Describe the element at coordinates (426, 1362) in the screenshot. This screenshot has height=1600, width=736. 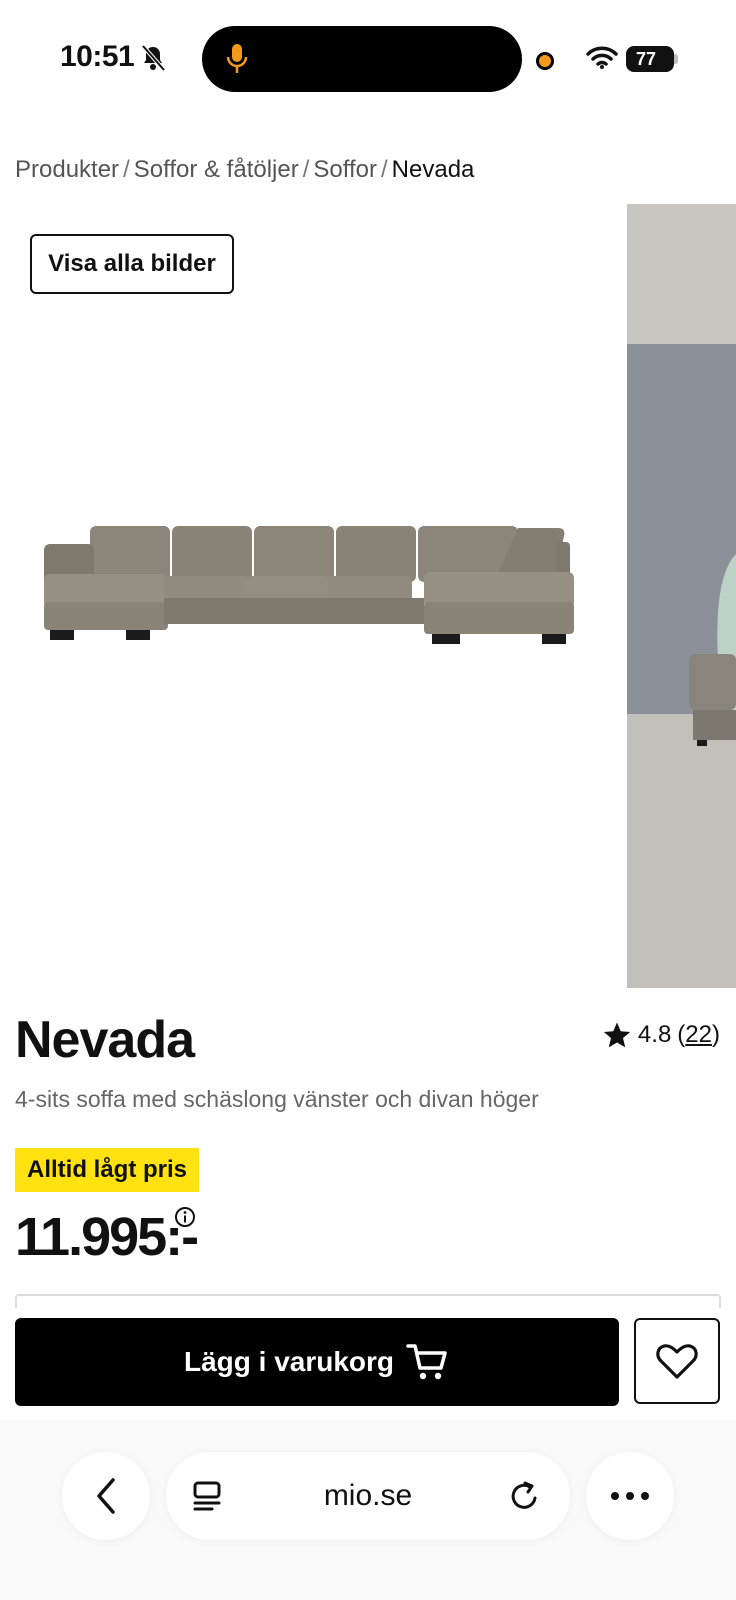
I see `cart-icon` at that location.